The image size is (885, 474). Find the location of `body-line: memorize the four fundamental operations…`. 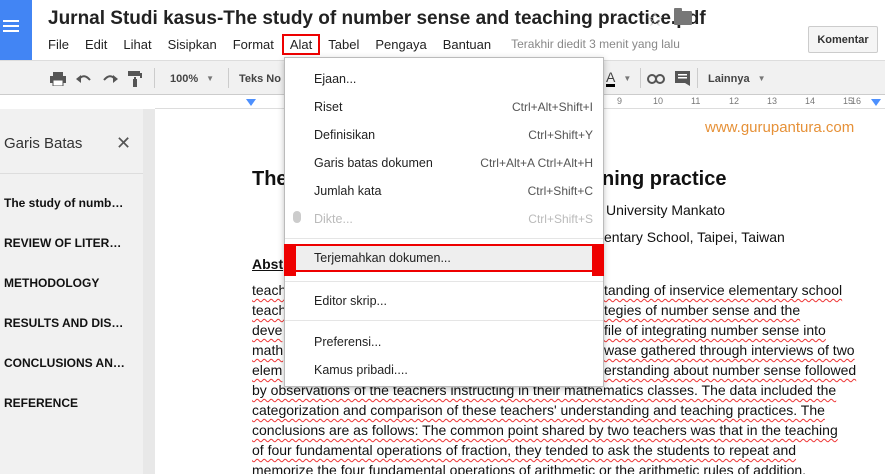

body-line: memorize the four fundamental operations… is located at coordinates (529, 468).